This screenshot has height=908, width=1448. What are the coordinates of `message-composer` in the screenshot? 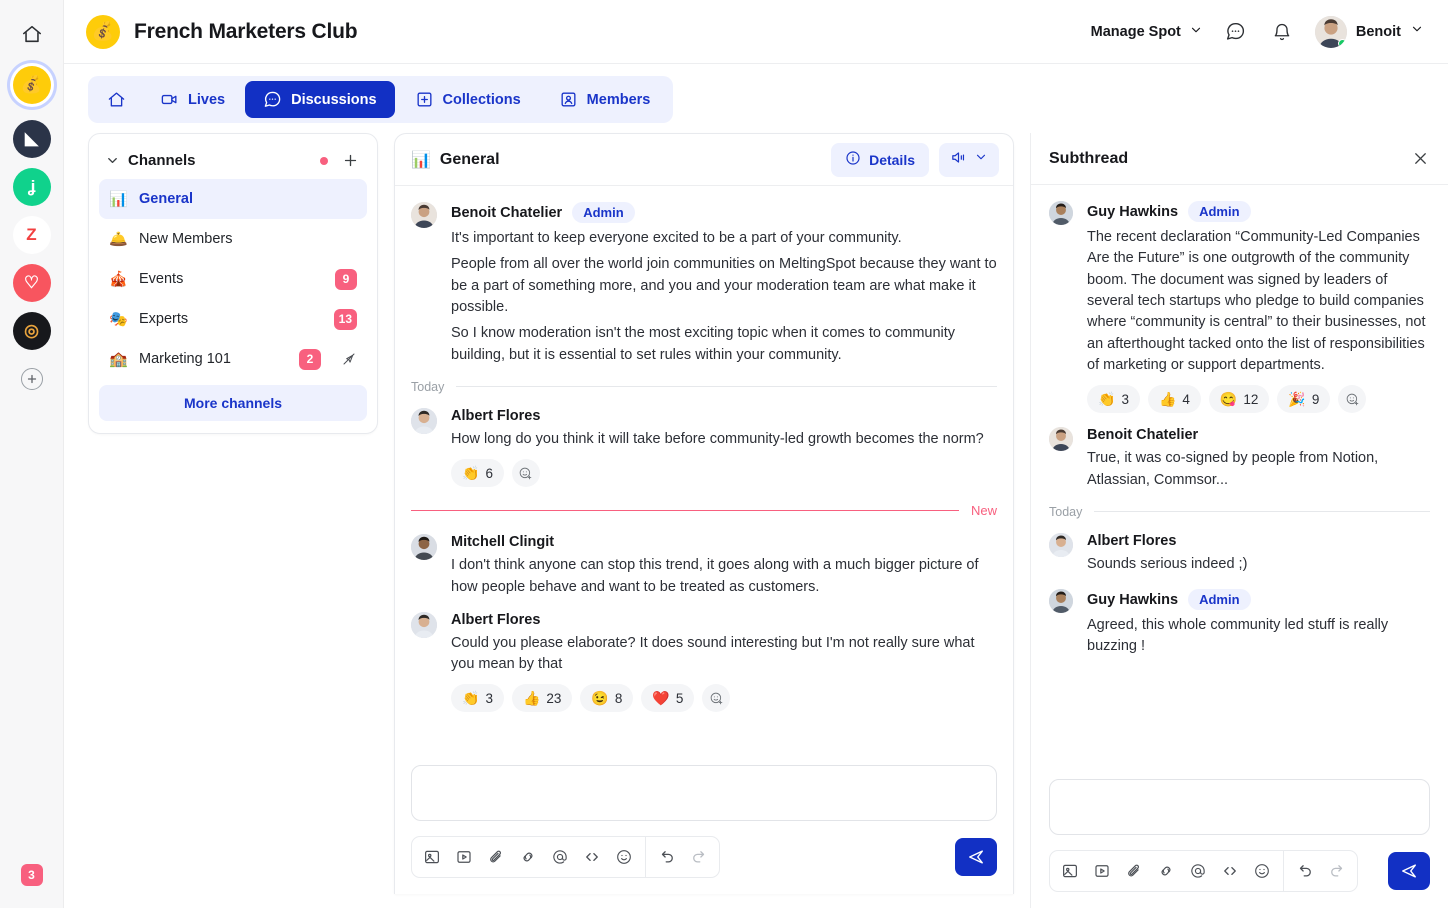 It's located at (704, 825).